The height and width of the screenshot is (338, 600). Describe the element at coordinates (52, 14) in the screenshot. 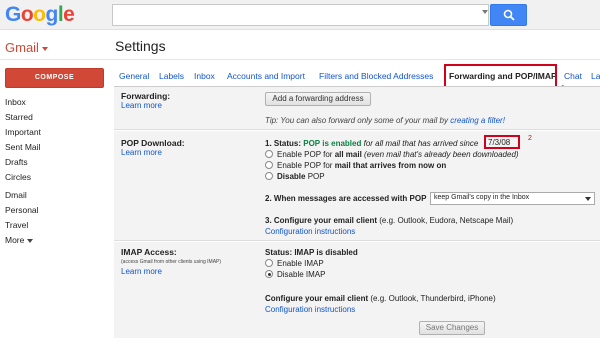

I see `logo-letter: g` at that location.